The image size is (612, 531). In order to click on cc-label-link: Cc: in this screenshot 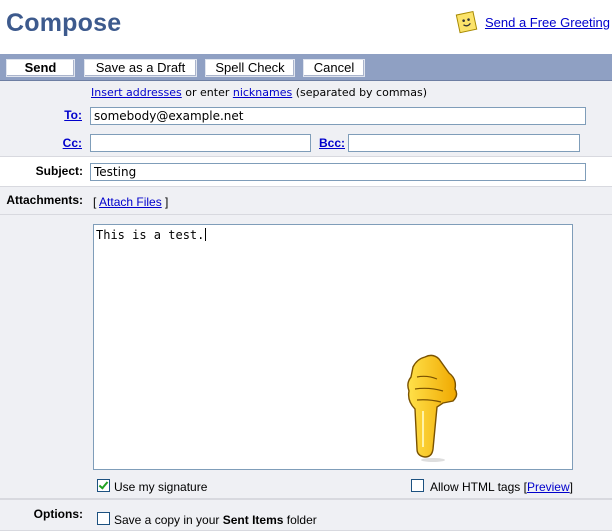, I will do `click(64, 143)`.